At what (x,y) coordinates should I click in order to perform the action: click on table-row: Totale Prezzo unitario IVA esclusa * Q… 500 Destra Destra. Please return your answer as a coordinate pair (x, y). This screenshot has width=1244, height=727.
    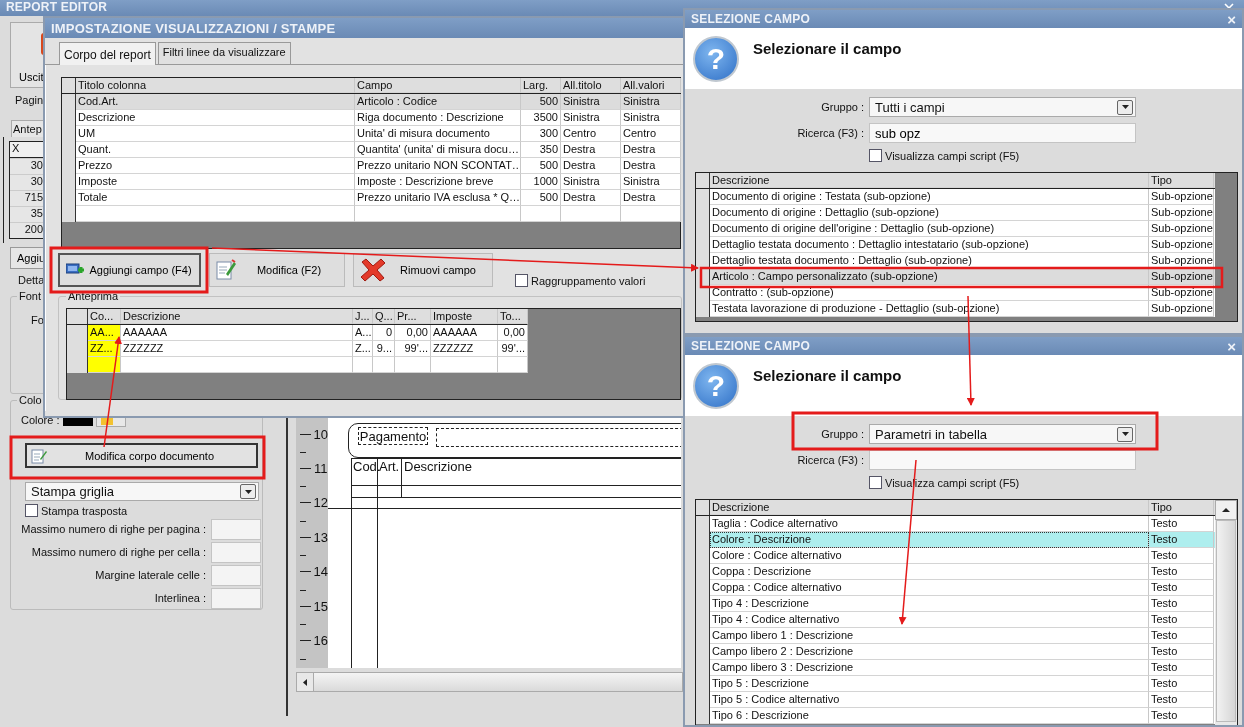
    Looking at the image, I should click on (371, 198).